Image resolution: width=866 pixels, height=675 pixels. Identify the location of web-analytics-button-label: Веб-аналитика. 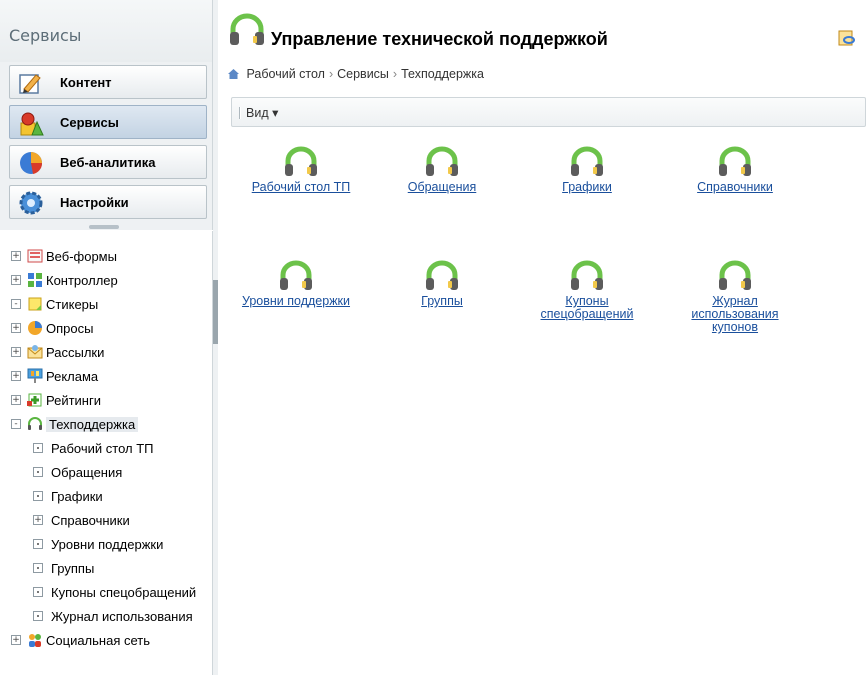
(108, 162).